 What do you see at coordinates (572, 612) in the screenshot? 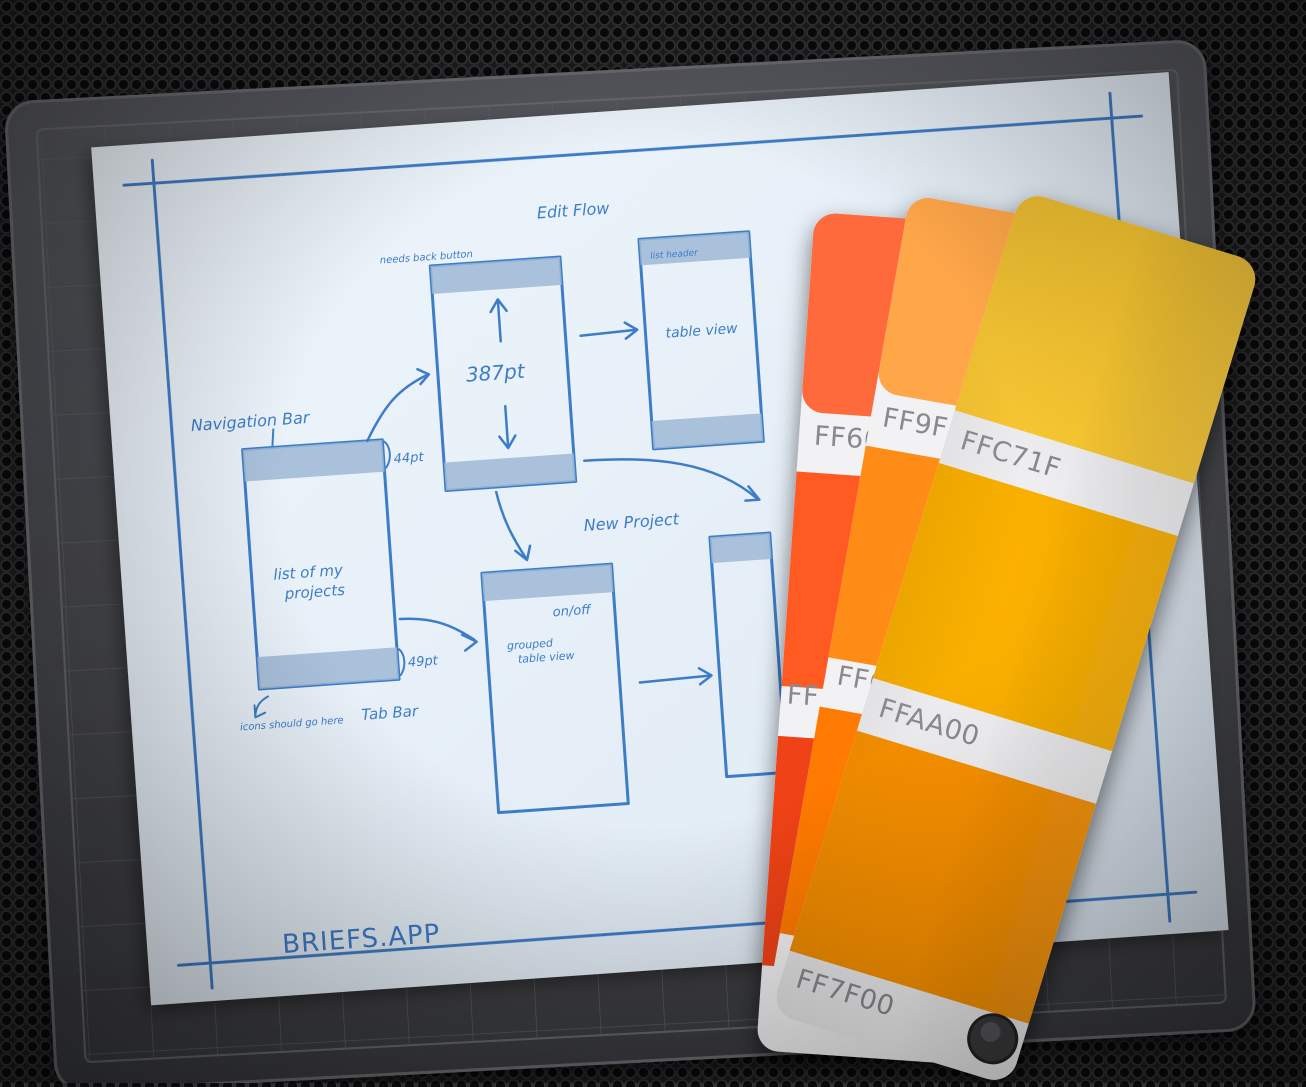
I see `on-off-label: on/off` at bounding box center [572, 612].